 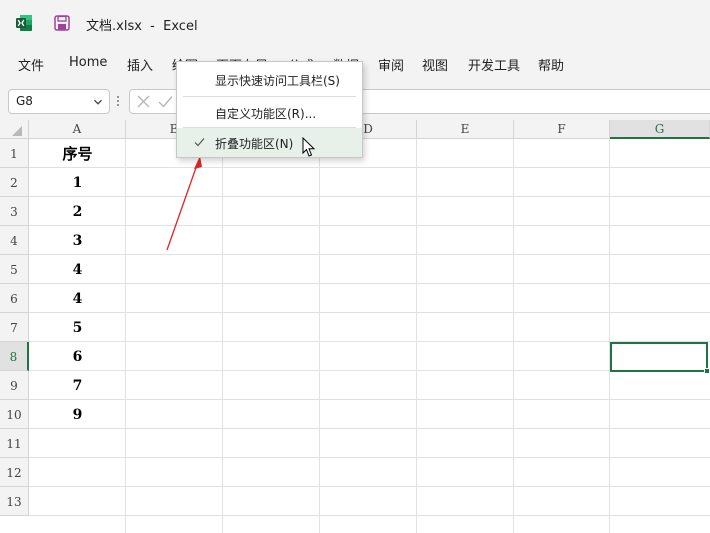 What do you see at coordinates (77, 212) in the screenshot?
I see `cell-a3: 2` at bounding box center [77, 212].